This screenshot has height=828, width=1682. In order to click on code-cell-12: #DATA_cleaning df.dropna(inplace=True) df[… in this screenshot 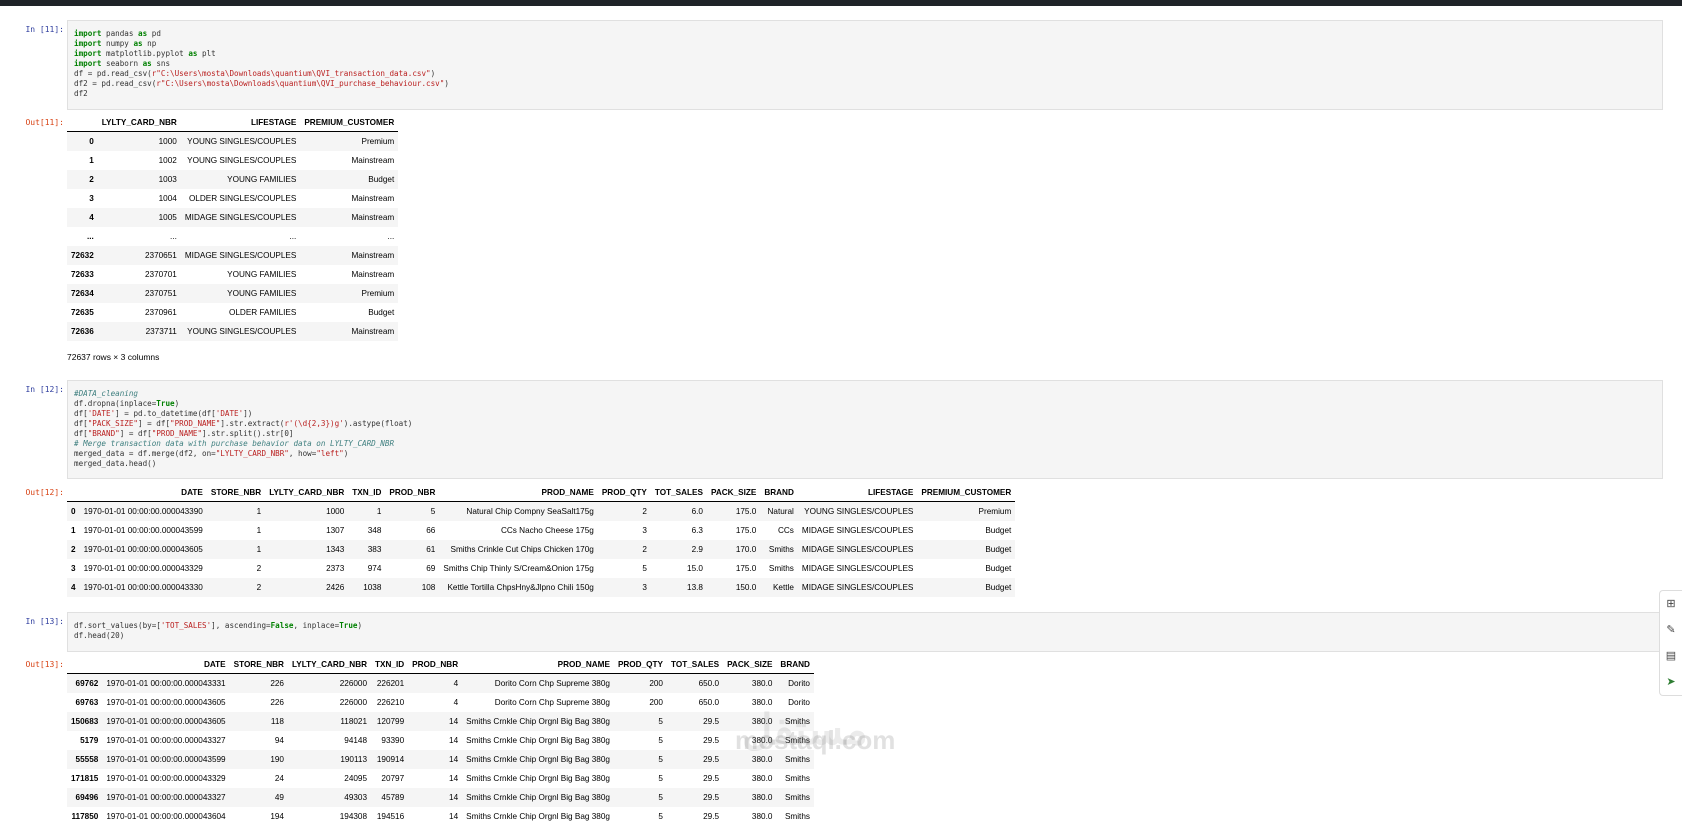, I will do `click(865, 429)`.